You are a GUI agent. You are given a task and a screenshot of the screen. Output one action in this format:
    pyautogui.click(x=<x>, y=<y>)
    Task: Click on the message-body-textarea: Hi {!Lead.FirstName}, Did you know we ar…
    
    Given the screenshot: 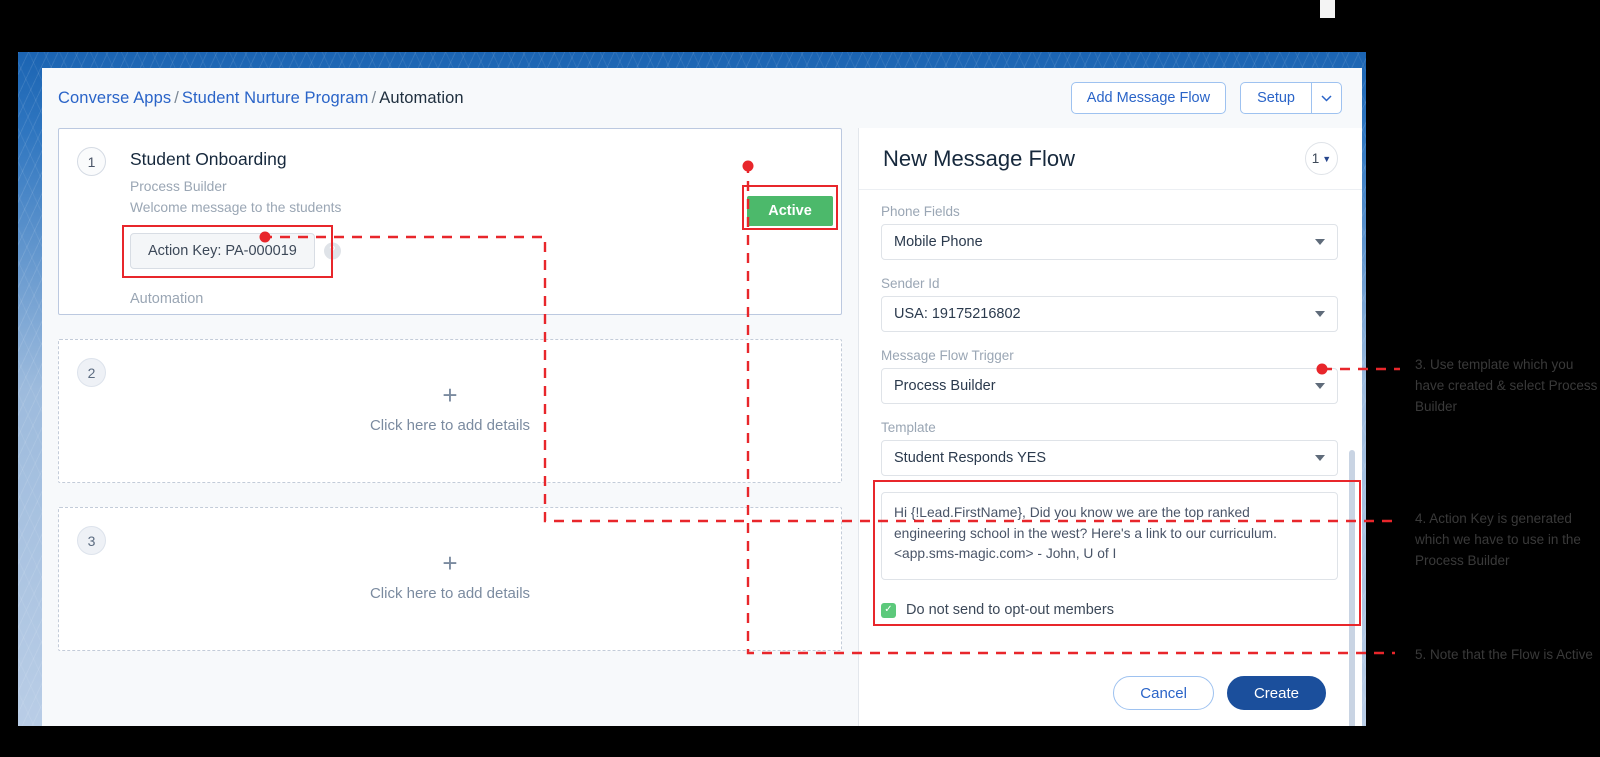 What is the action you would take?
    pyautogui.click(x=1109, y=536)
    